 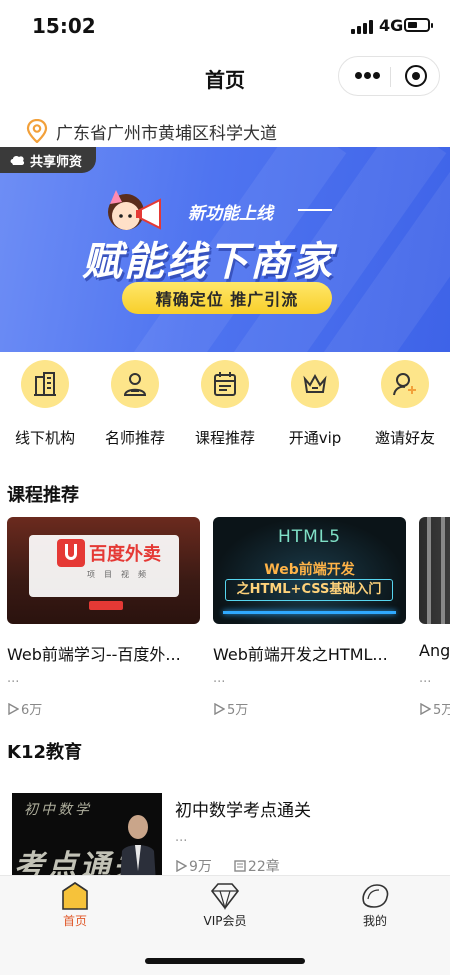 I want to click on banner-subtitle-line, so click(x=315, y=210).